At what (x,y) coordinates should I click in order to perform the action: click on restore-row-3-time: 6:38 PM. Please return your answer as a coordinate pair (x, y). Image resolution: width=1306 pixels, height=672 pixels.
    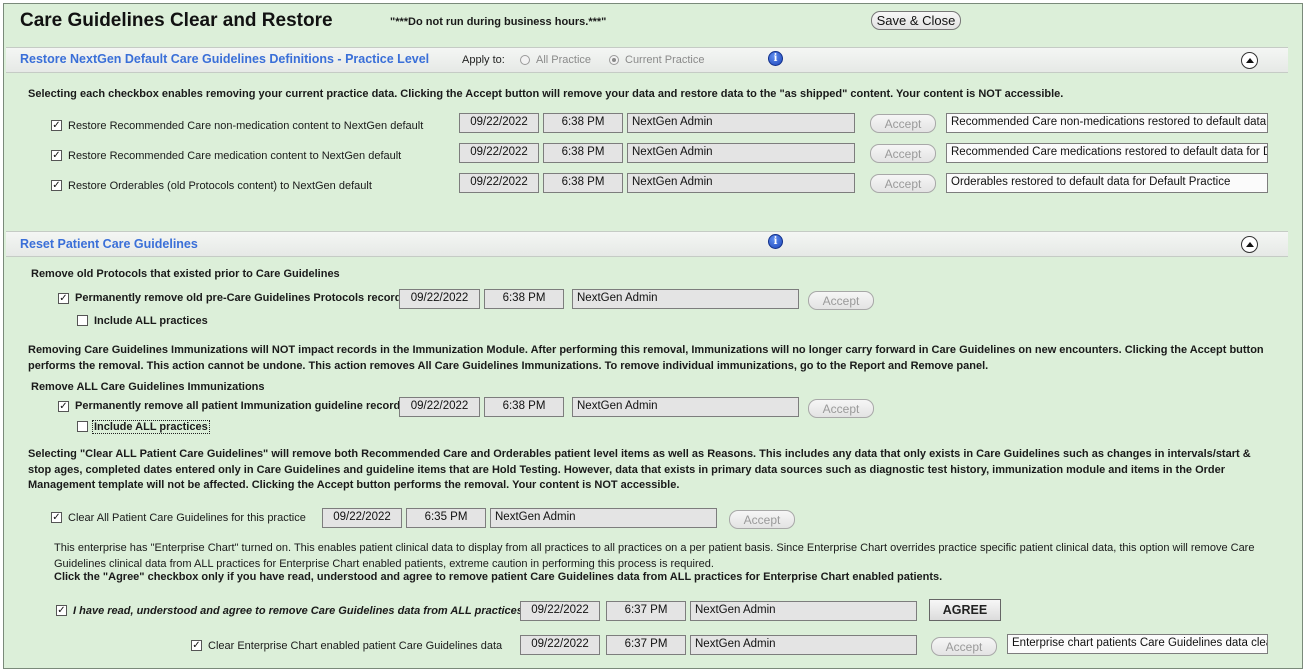
    Looking at the image, I should click on (583, 183).